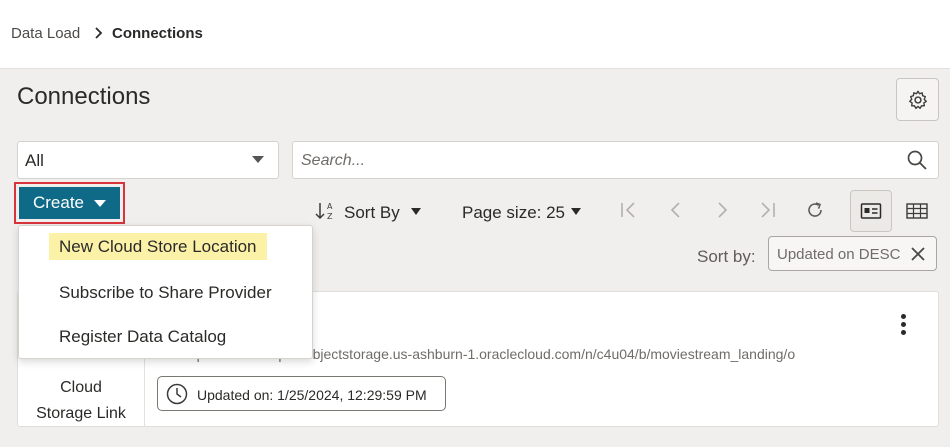 Image resolution: width=950 pixels, height=447 pixels. What do you see at coordinates (45, 33) in the screenshot?
I see `breadcrumb-data-load: Data Load` at bounding box center [45, 33].